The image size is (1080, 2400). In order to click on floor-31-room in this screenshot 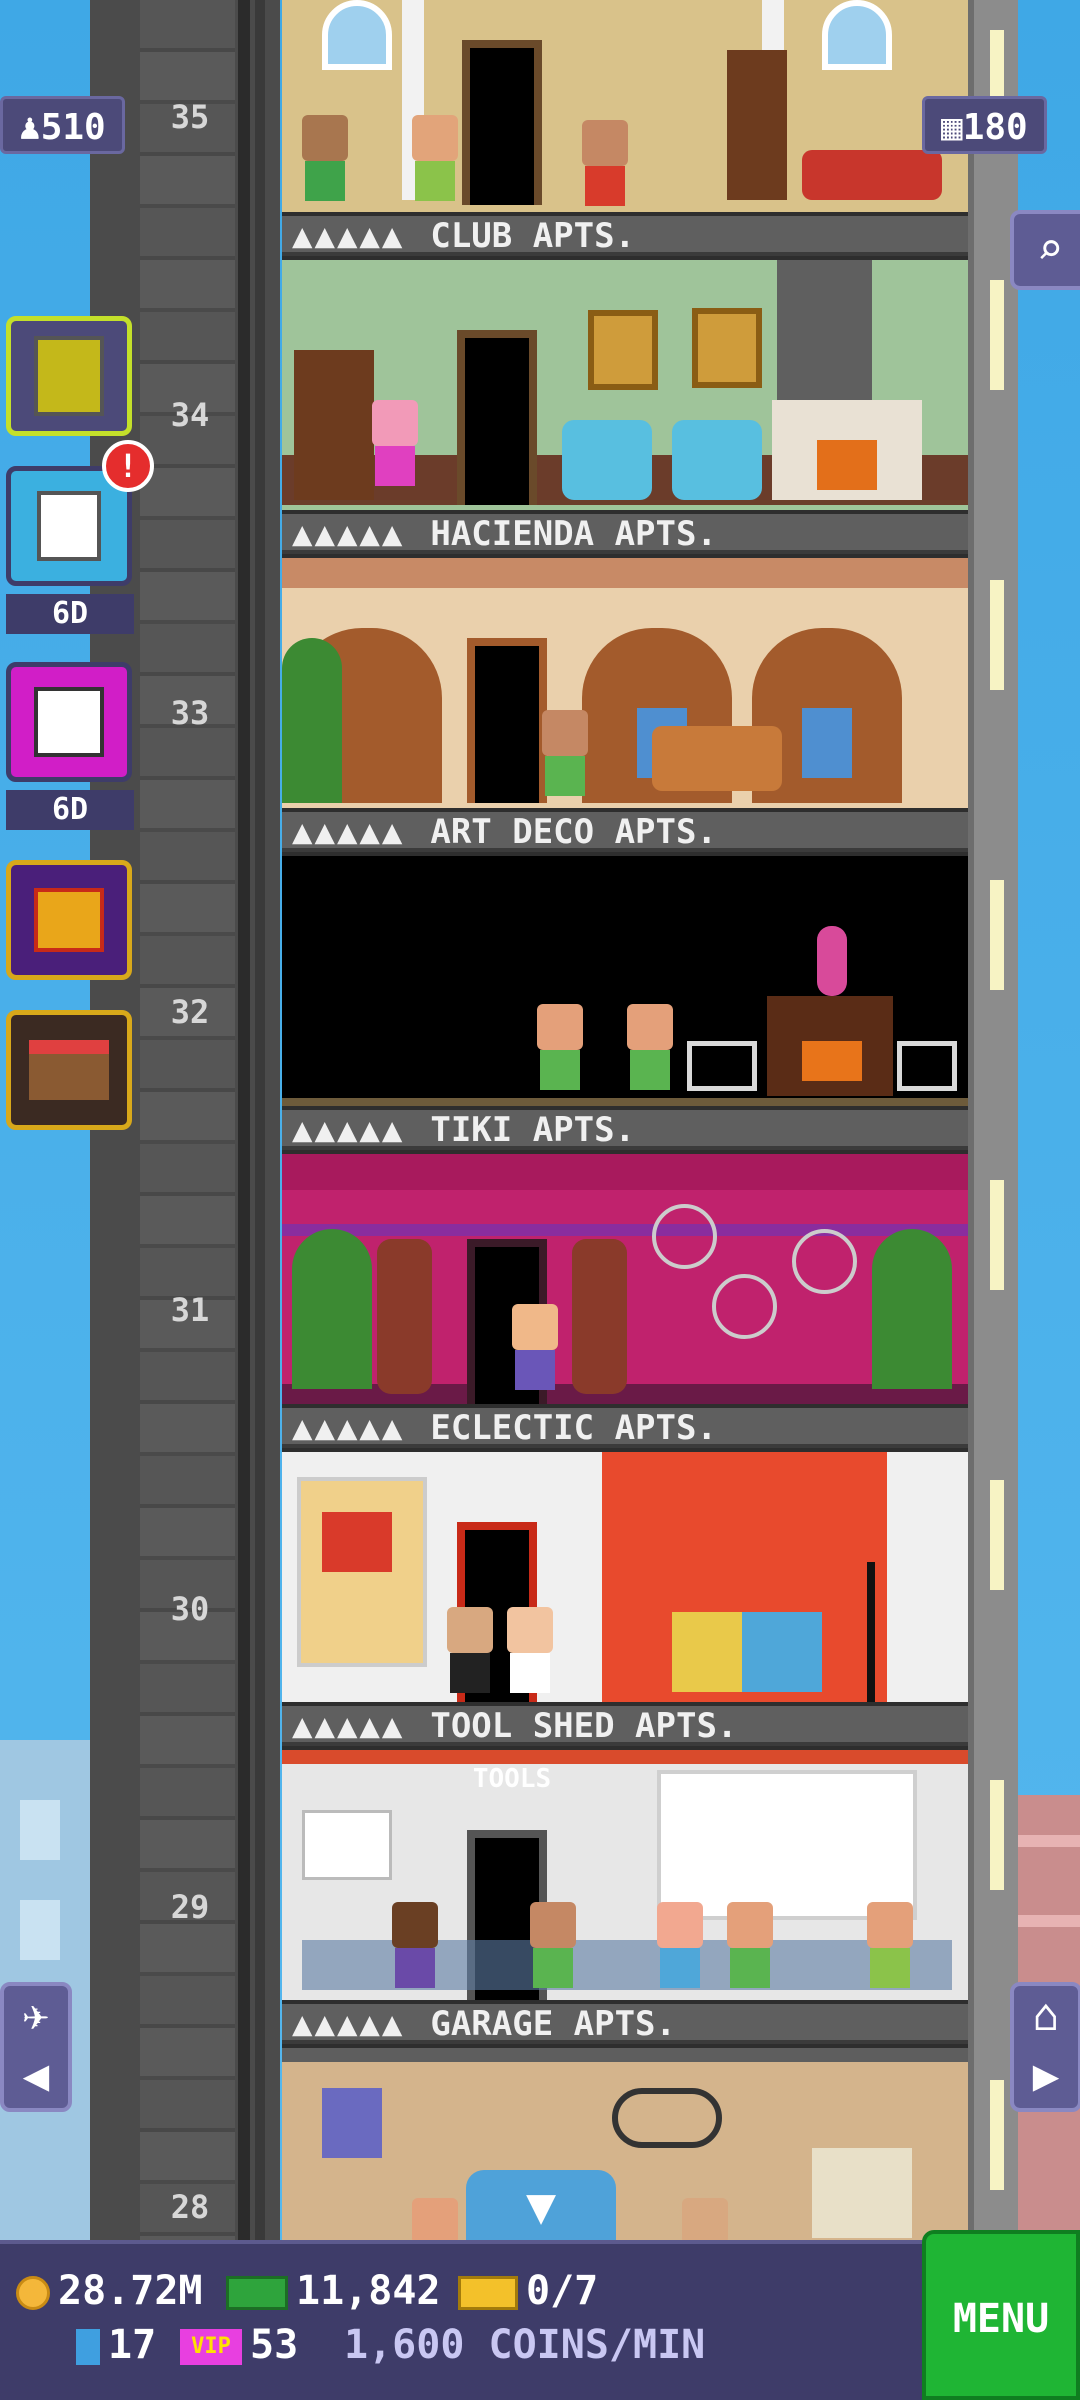, I will do `click(625, 1279)`.